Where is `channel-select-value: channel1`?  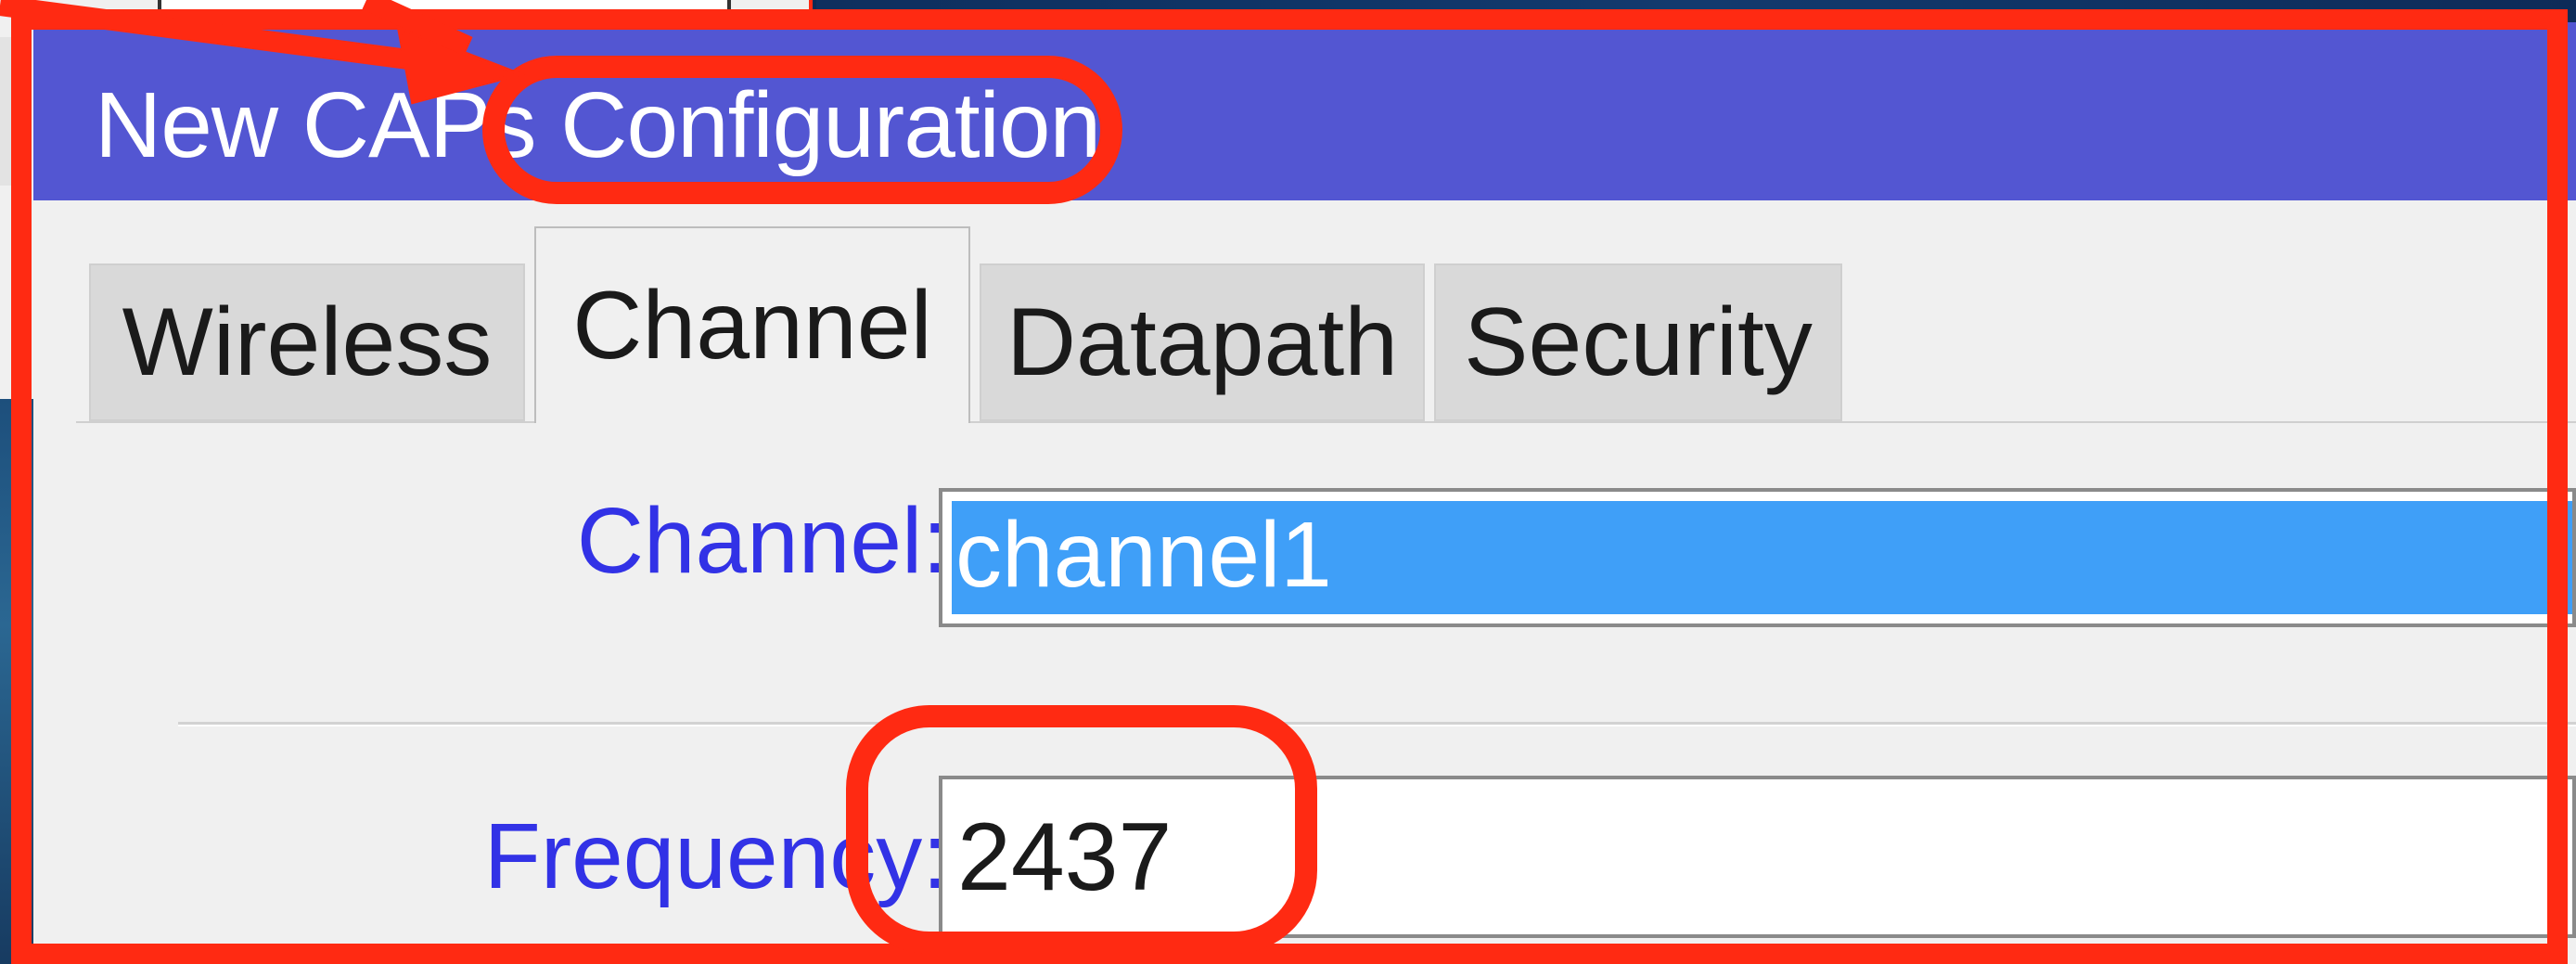 channel-select-value: channel1 is located at coordinates (1762, 557).